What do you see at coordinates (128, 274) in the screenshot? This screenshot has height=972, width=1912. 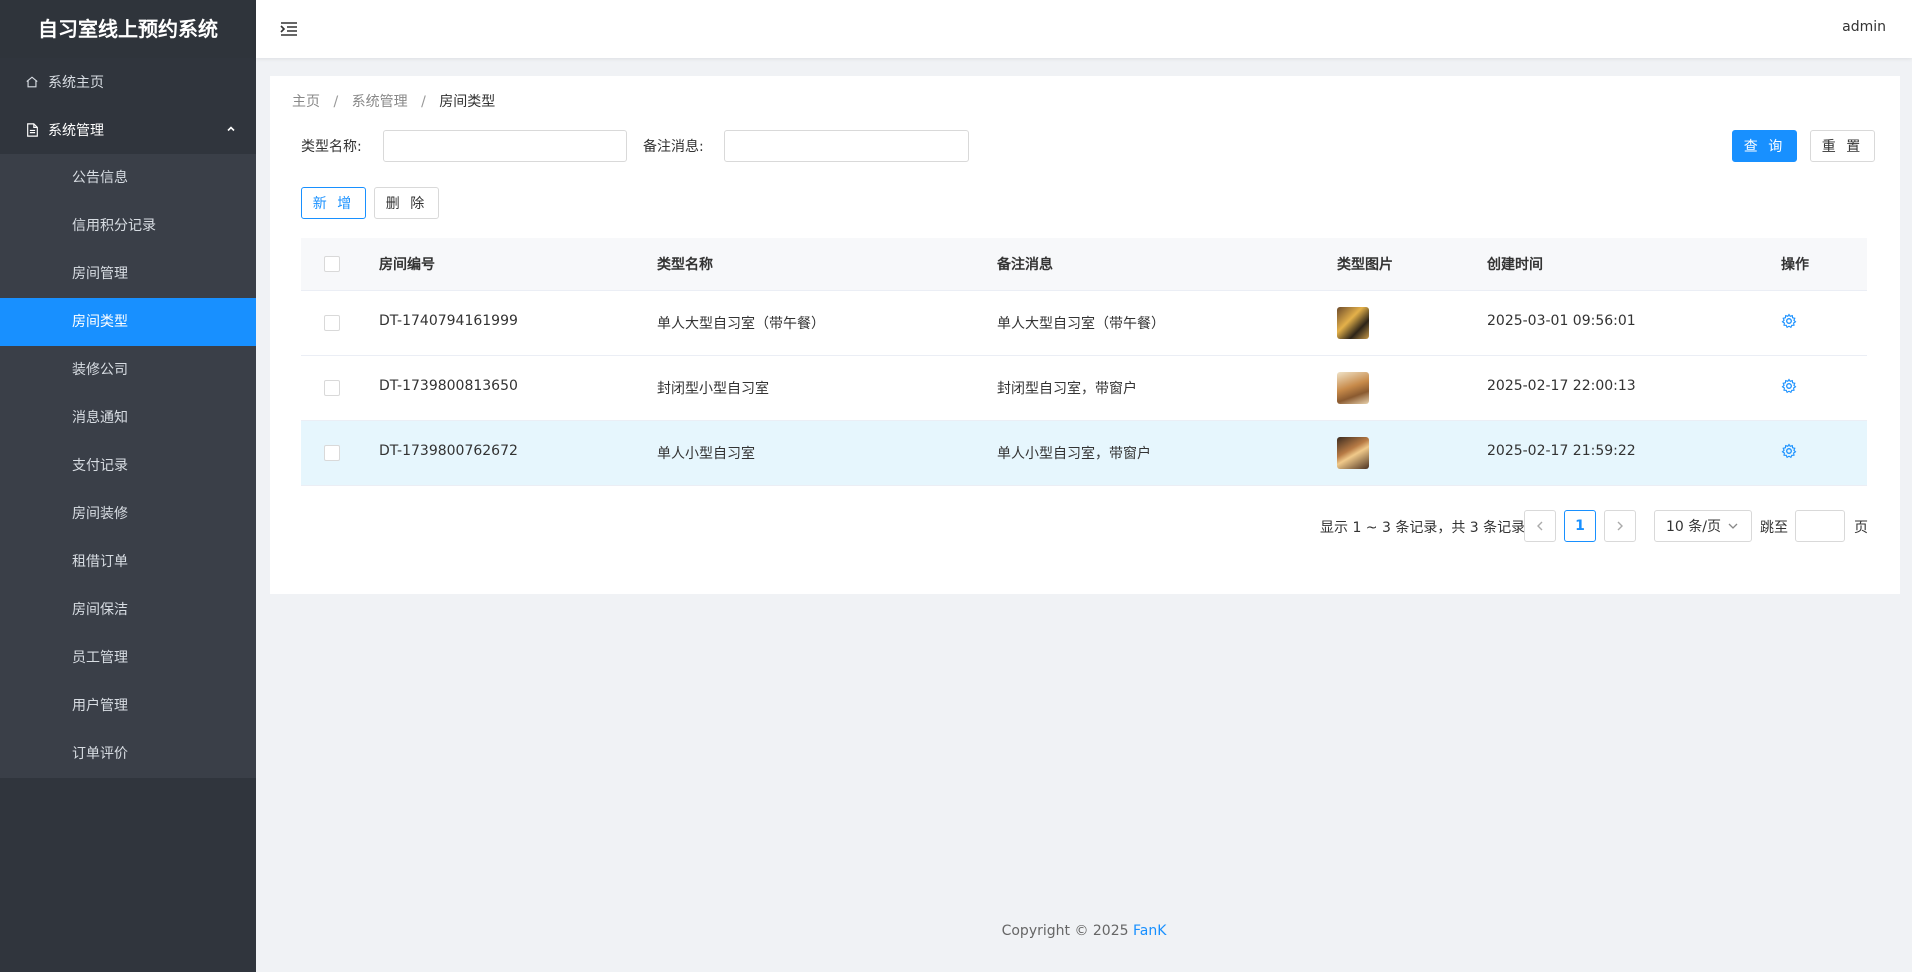 I see `sidebar-item-rooms: 房间管理` at bounding box center [128, 274].